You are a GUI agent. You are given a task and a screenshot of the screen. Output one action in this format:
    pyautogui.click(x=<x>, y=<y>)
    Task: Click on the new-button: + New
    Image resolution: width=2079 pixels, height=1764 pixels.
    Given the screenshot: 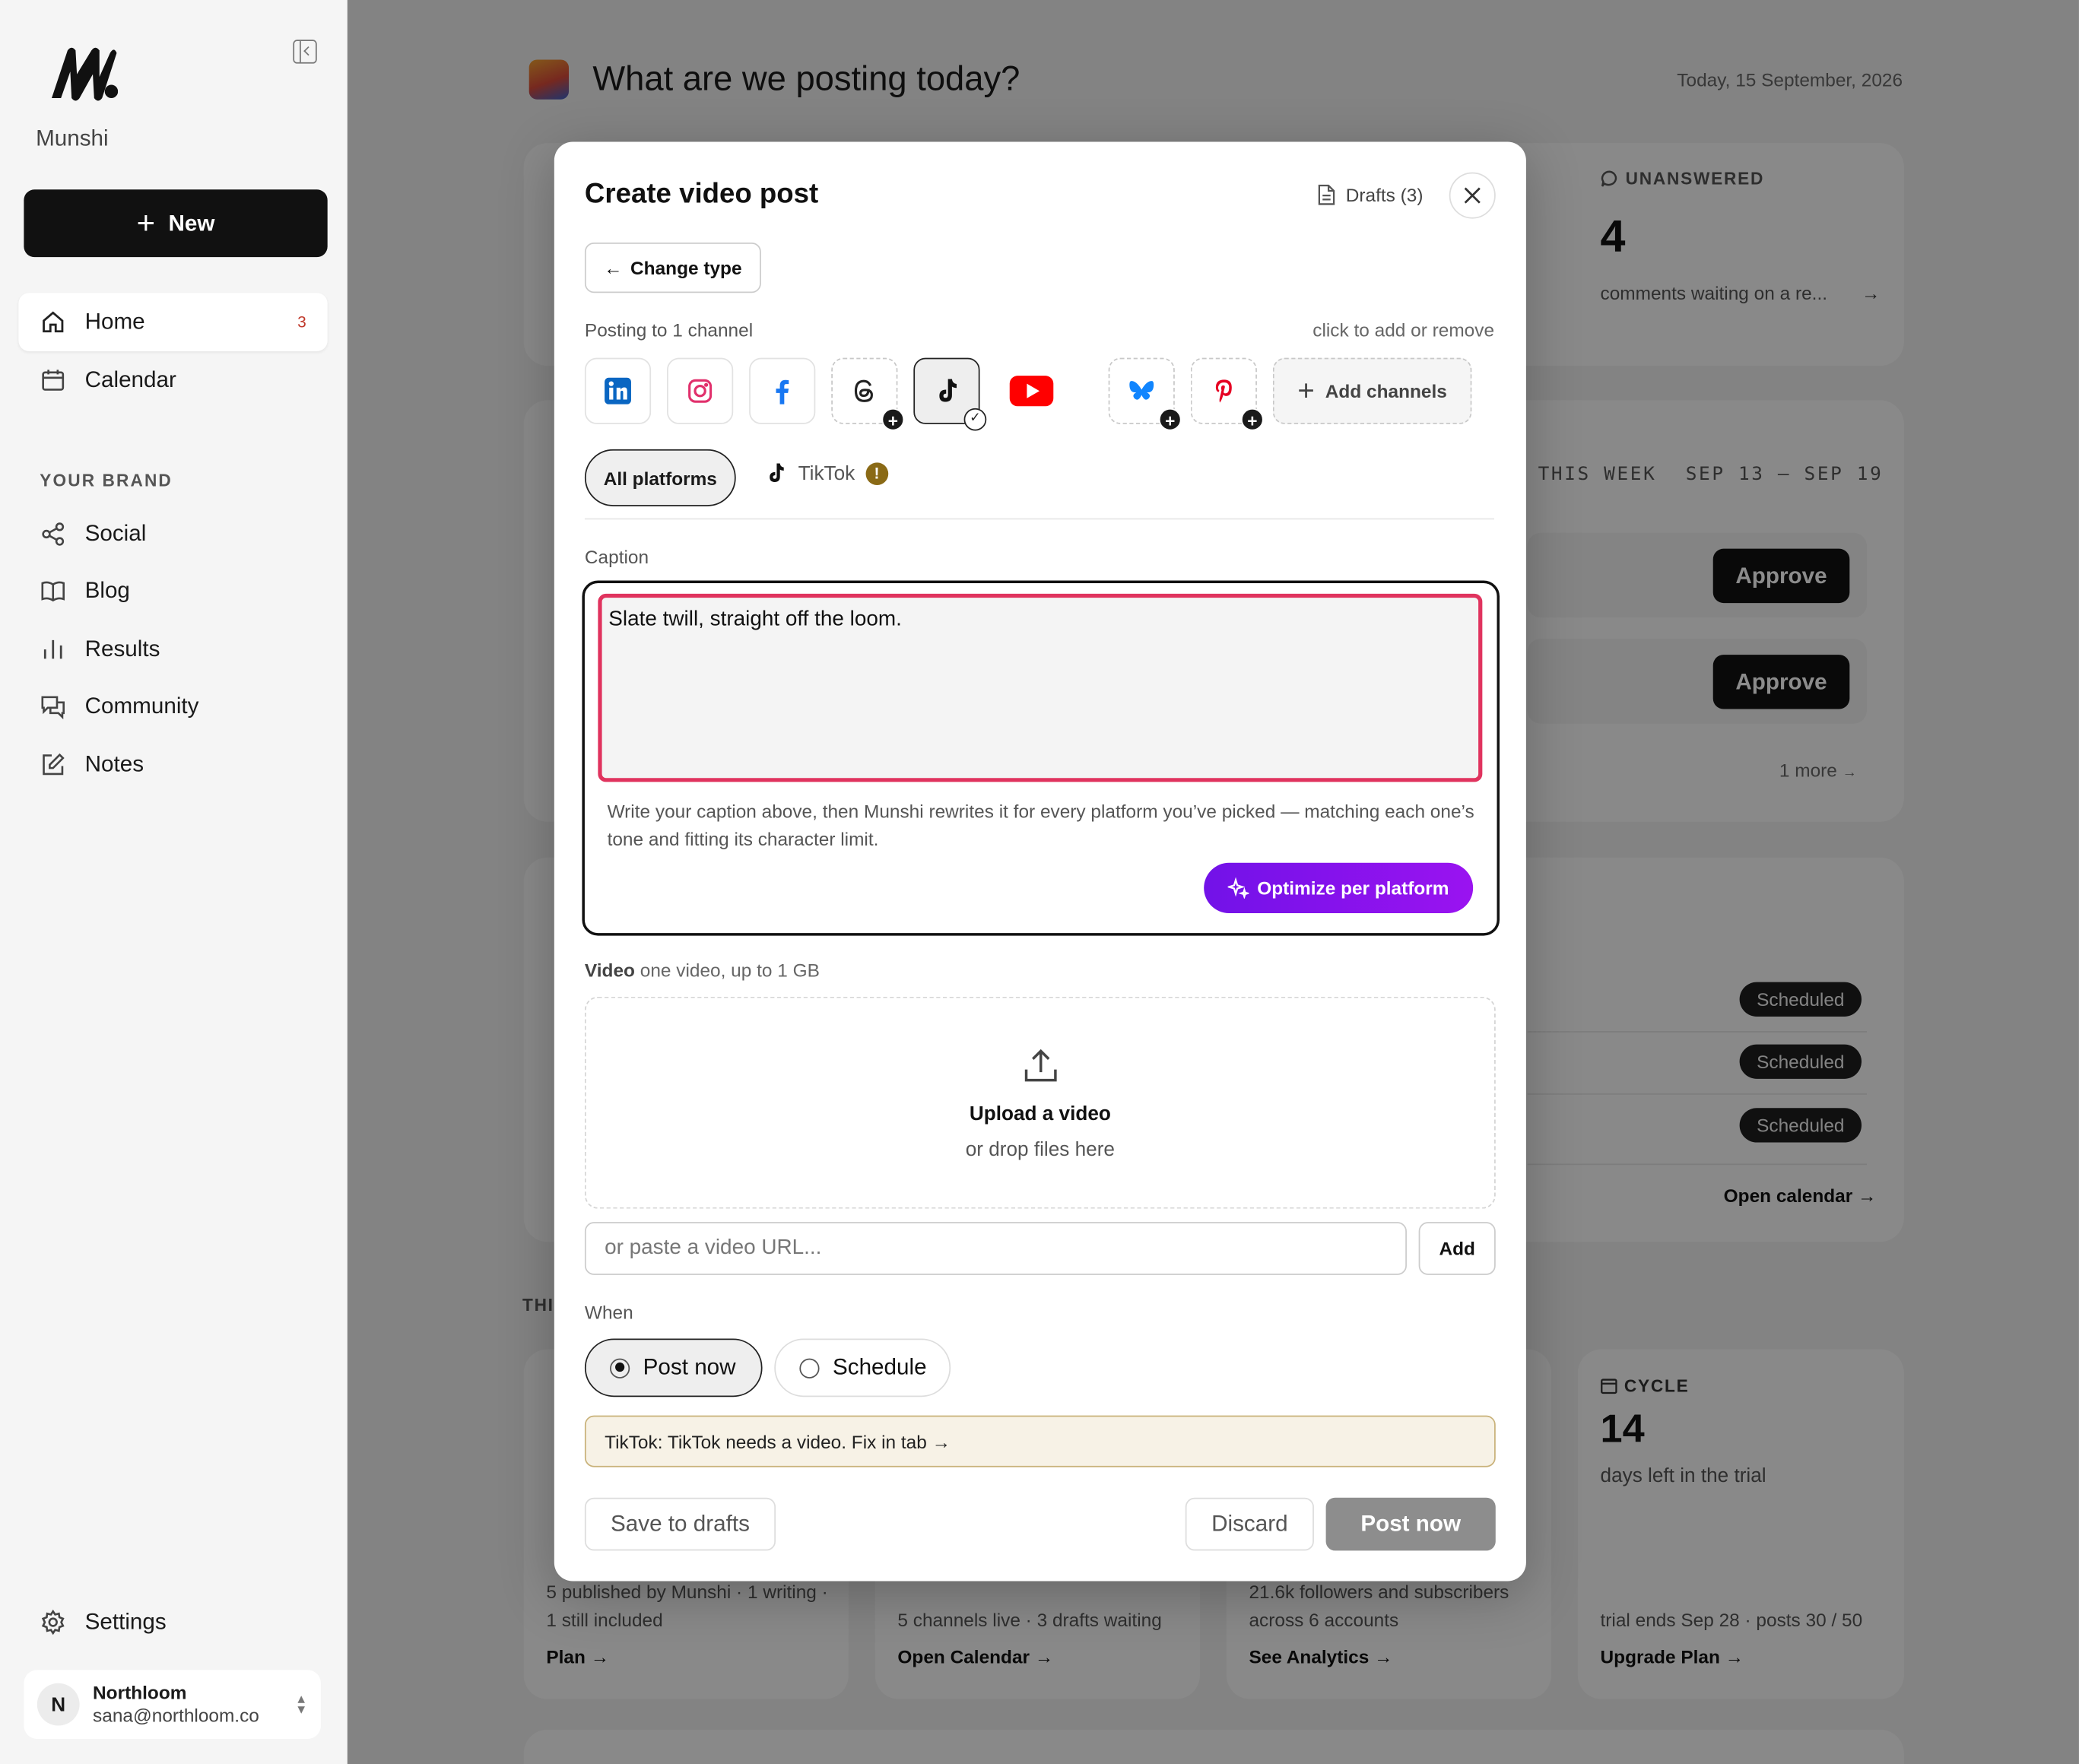 What is the action you would take?
    pyautogui.click(x=176, y=224)
    